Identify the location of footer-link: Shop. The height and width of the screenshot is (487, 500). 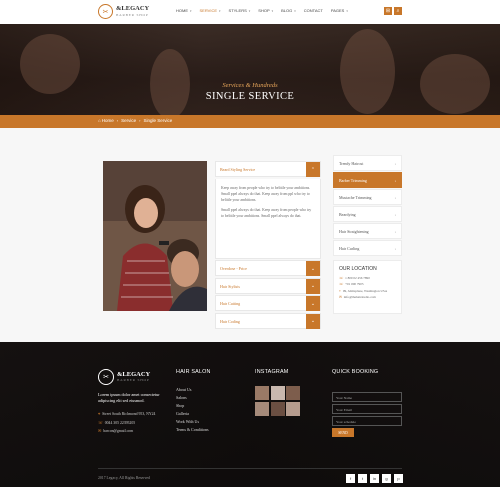
(192, 406).